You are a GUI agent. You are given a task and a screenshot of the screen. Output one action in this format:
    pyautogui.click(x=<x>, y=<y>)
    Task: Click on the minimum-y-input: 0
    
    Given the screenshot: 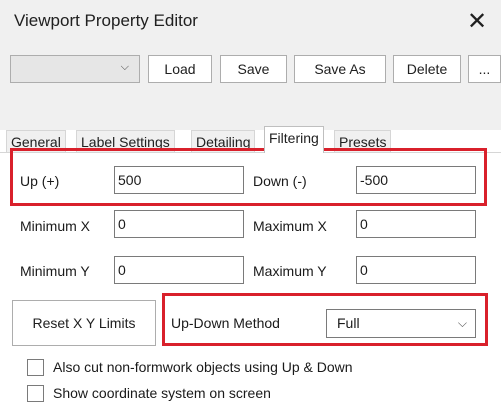 What is the action you would take?
    pyautogui.click(x=179, y=270)
    